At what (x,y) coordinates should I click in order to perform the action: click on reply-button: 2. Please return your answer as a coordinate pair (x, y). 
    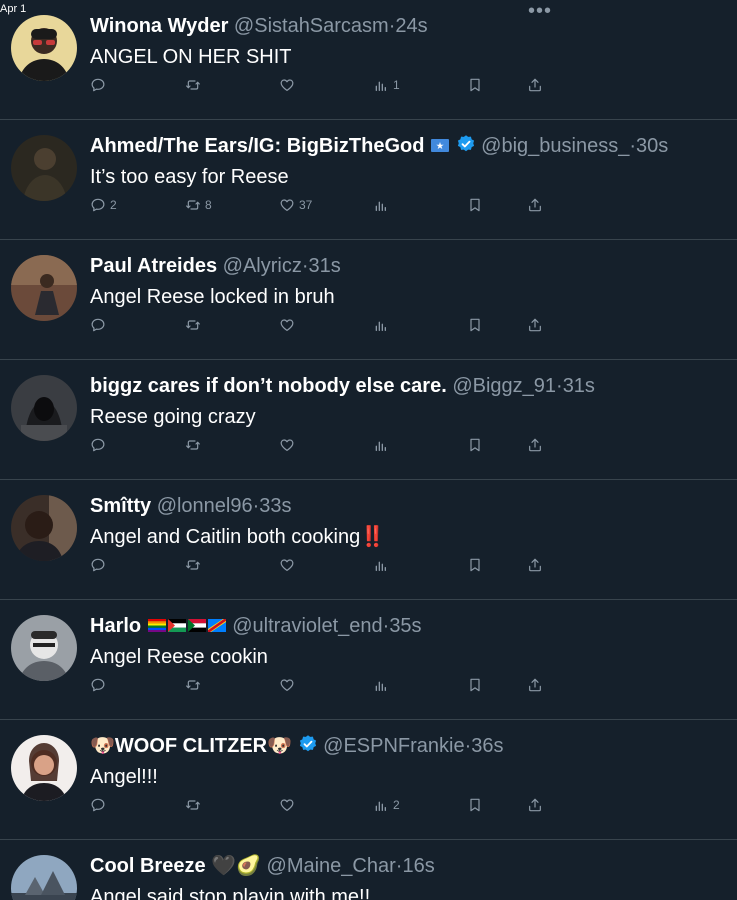
    Looking at the image, I should click on (103, 205).